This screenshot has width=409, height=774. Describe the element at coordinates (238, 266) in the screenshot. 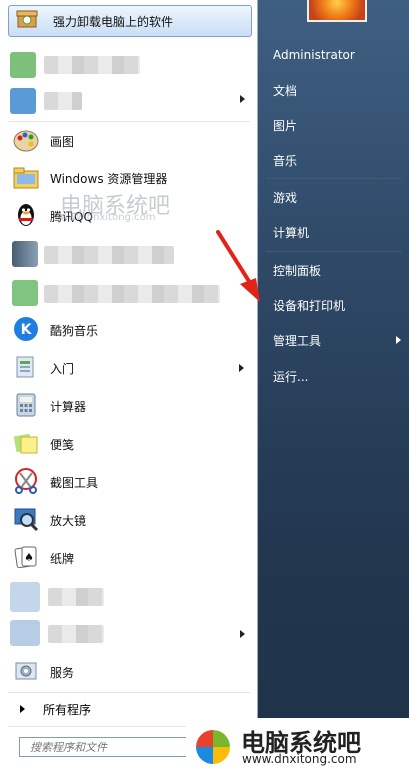

I see `red-pointer-arrow-icon` at that location.